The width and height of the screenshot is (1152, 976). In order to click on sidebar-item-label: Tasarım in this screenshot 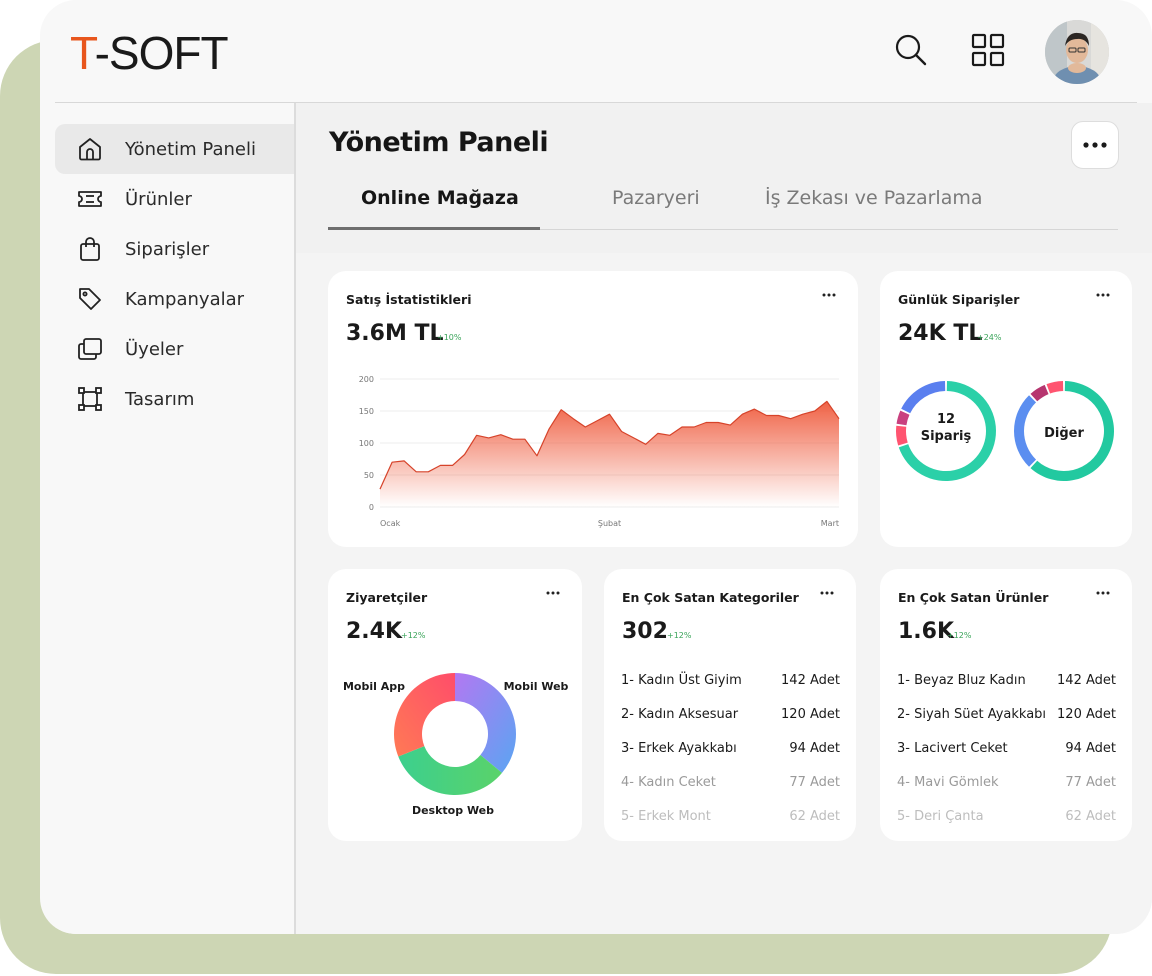, I will do `click(160, 399)`.